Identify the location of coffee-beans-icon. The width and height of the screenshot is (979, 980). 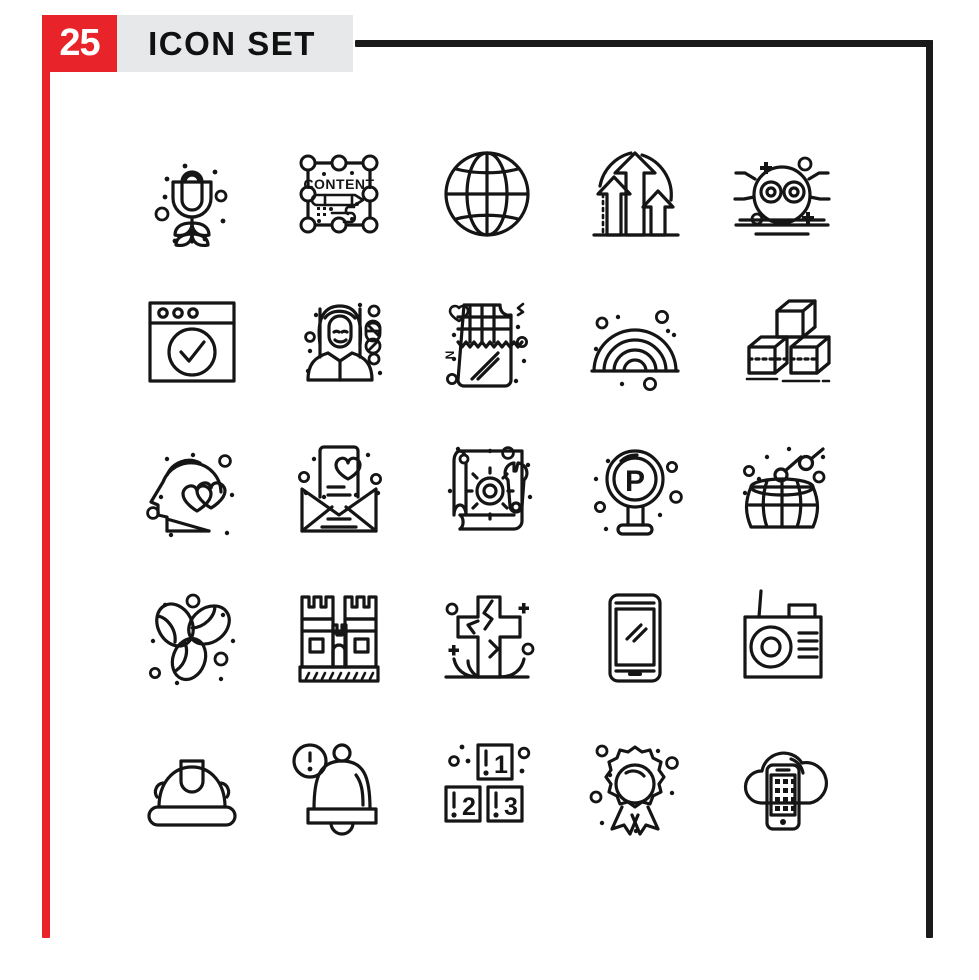
(191, 639).